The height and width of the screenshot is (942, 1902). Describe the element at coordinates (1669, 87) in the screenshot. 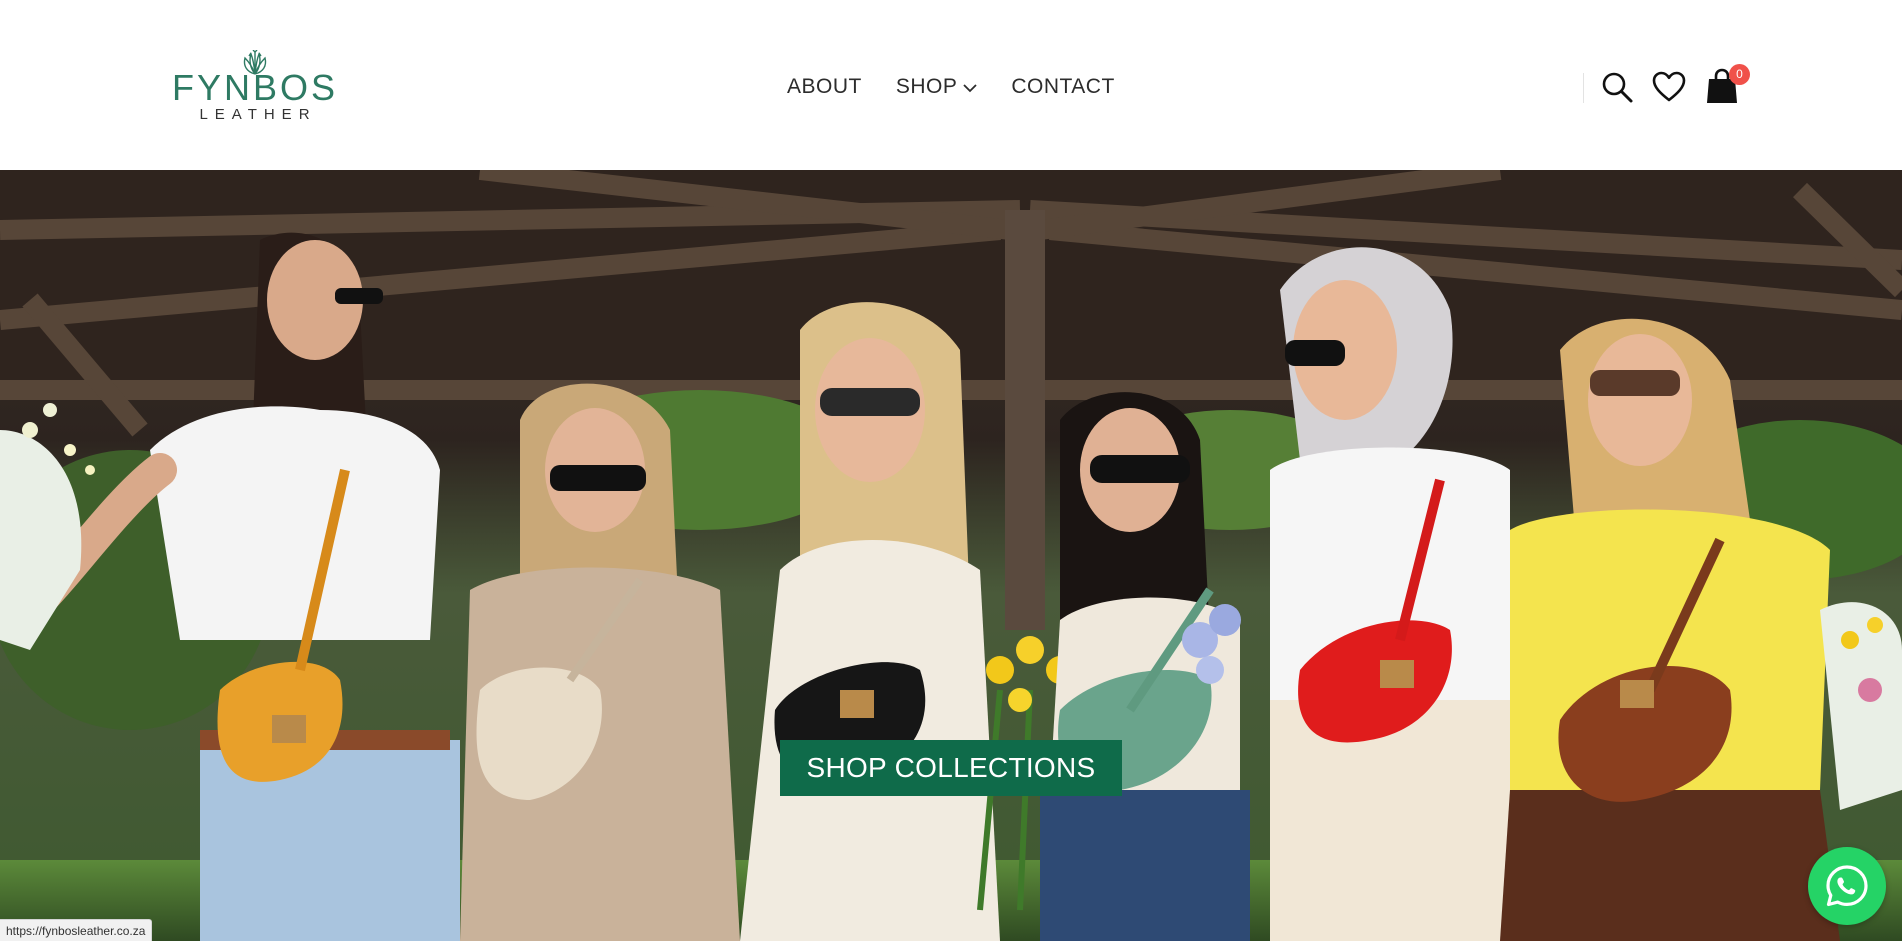

I see `wishlist-heart-icon` at that location.